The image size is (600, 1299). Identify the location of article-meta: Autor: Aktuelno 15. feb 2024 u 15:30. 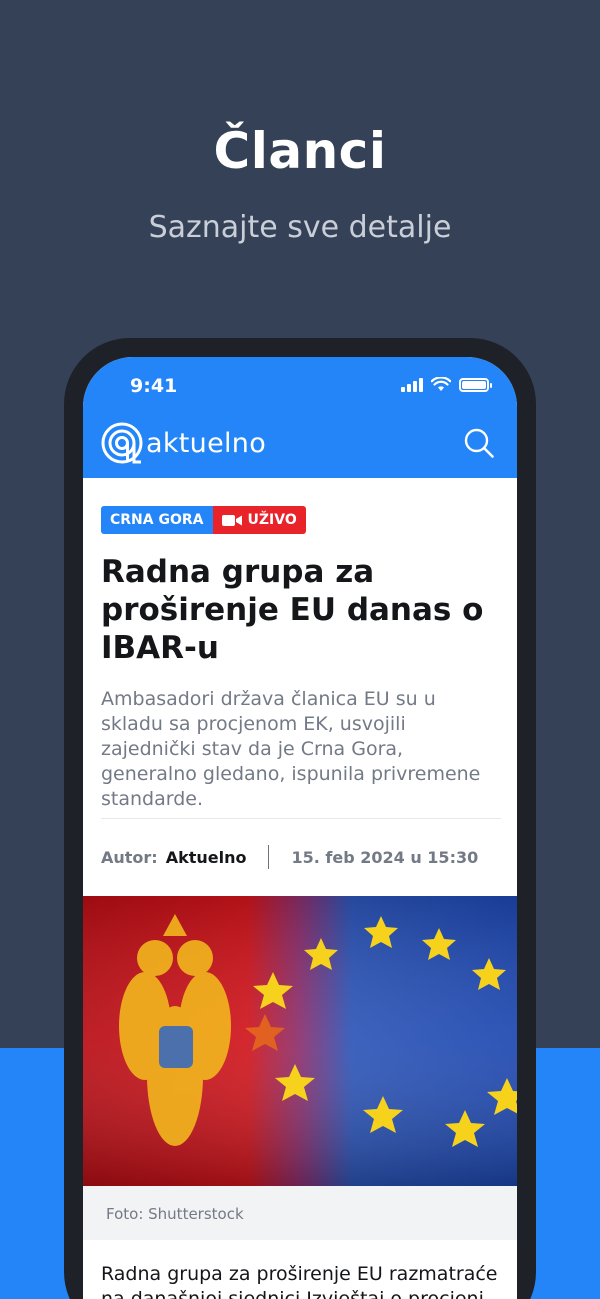
(289, 857).